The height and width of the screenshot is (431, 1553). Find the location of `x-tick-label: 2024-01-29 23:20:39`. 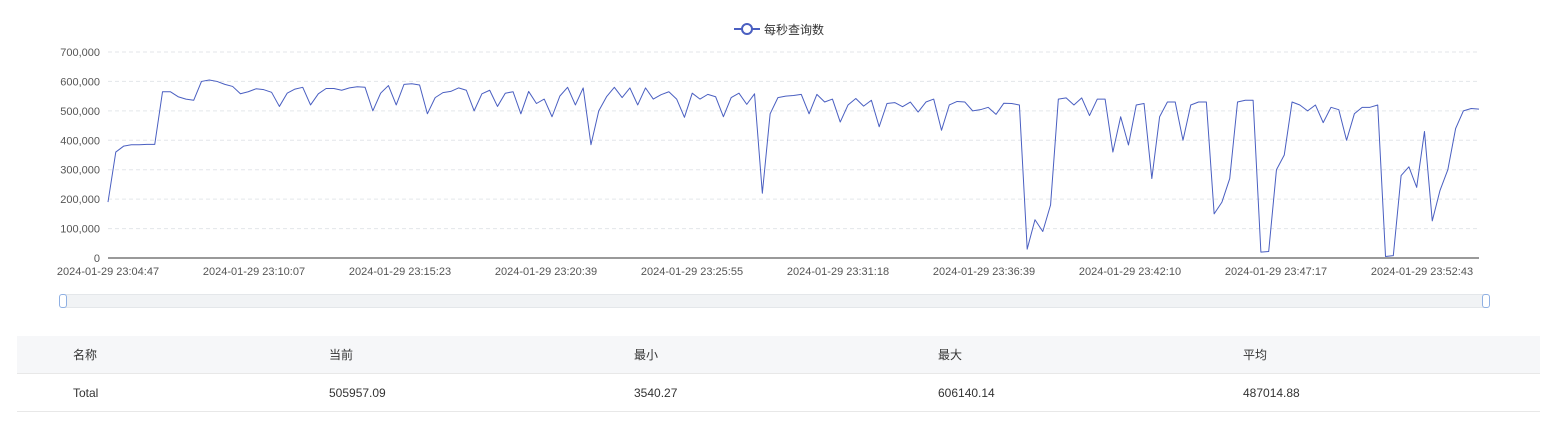

x-tick-label: 2024-01-29 23:20:39 is located at coordinates (546, 272).